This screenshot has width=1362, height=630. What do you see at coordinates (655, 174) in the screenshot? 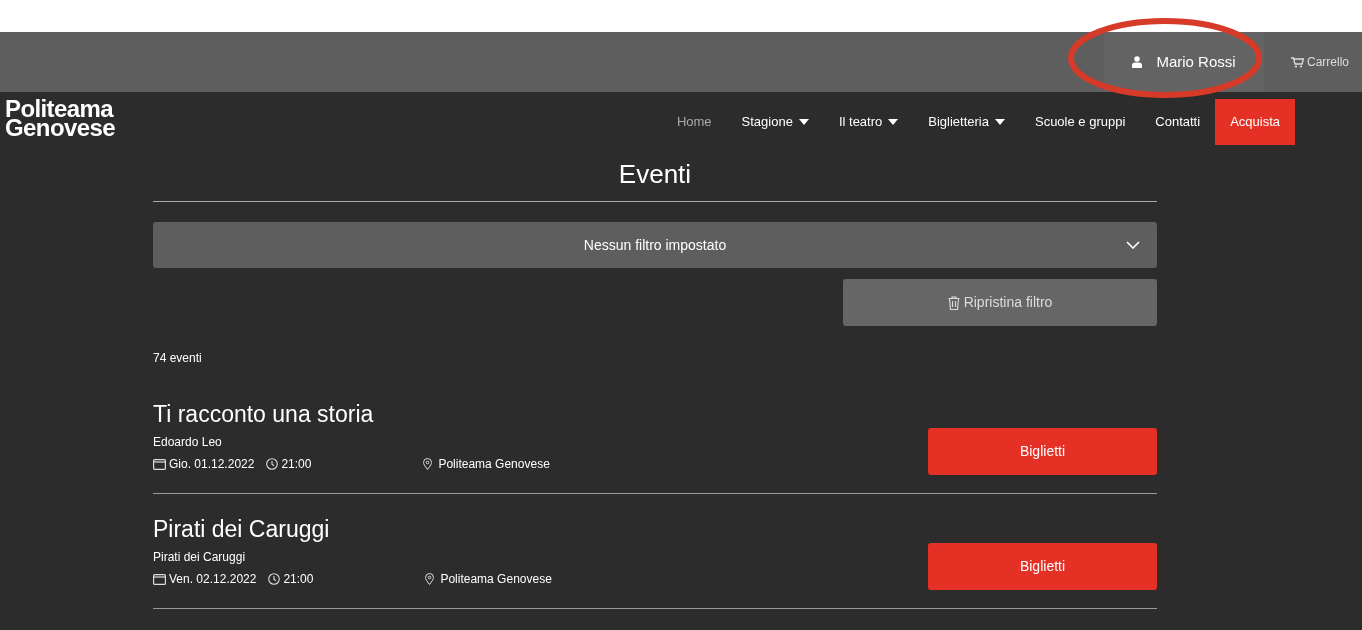
I see `page-title: Eventi` at bounding box center [655, 174].